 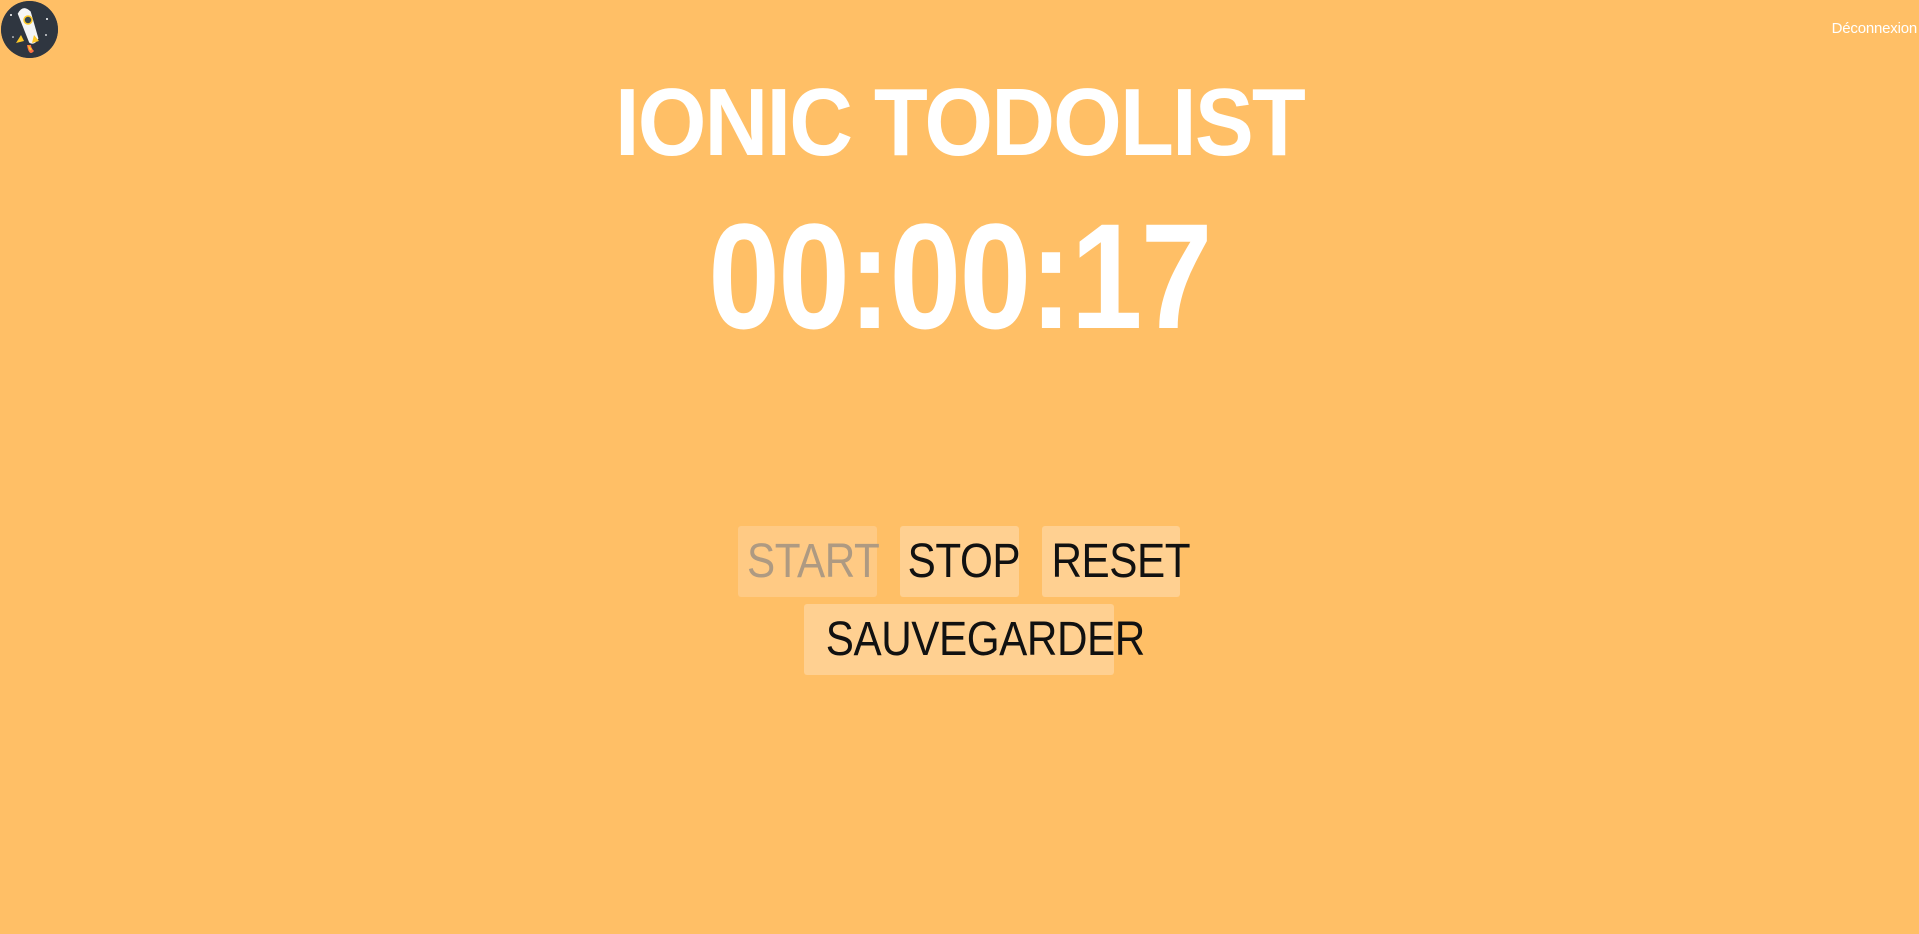 I want to click on start-button: START, so click(x=809, y=561).